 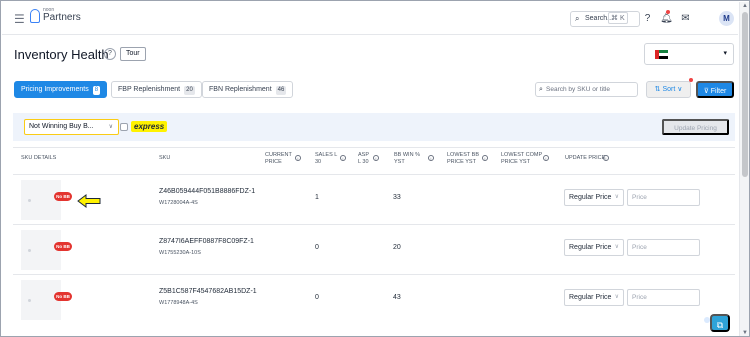 I want to click on logo-big-text: Partners, so click(x=62, y=17).